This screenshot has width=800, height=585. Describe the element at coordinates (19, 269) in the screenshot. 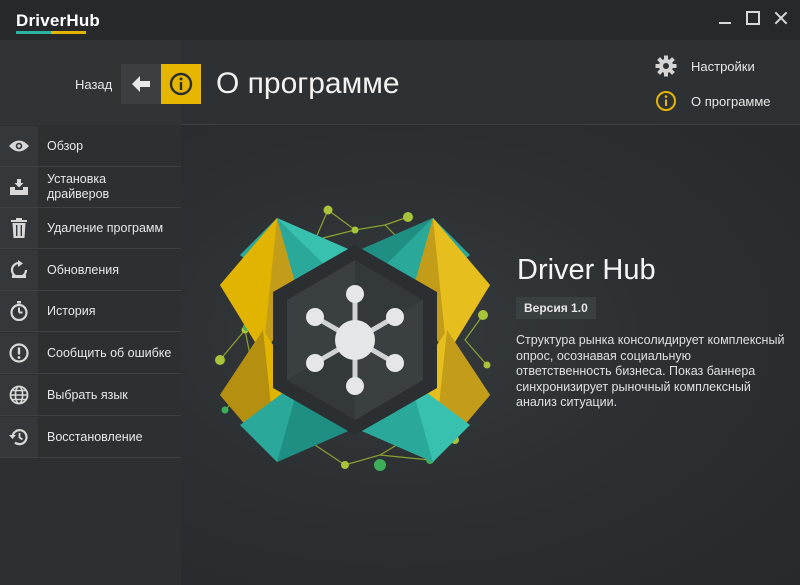

I see `update-icon` at that location.